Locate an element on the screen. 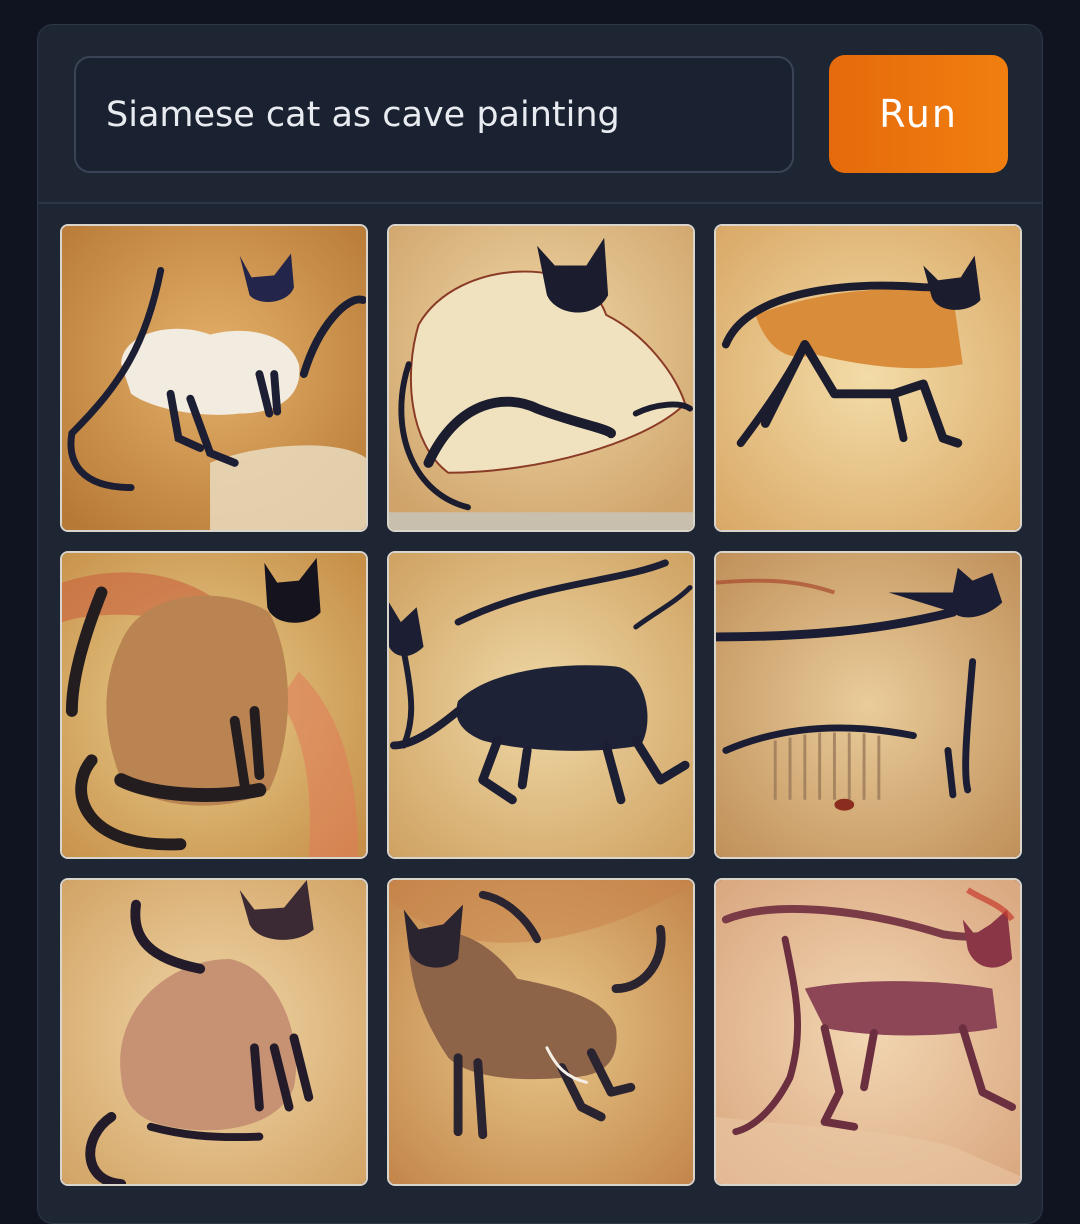 The width and height of the screenshot is (1080, 1224). cave-painting-dark-cat-walking is located at coordinates (541, 705).